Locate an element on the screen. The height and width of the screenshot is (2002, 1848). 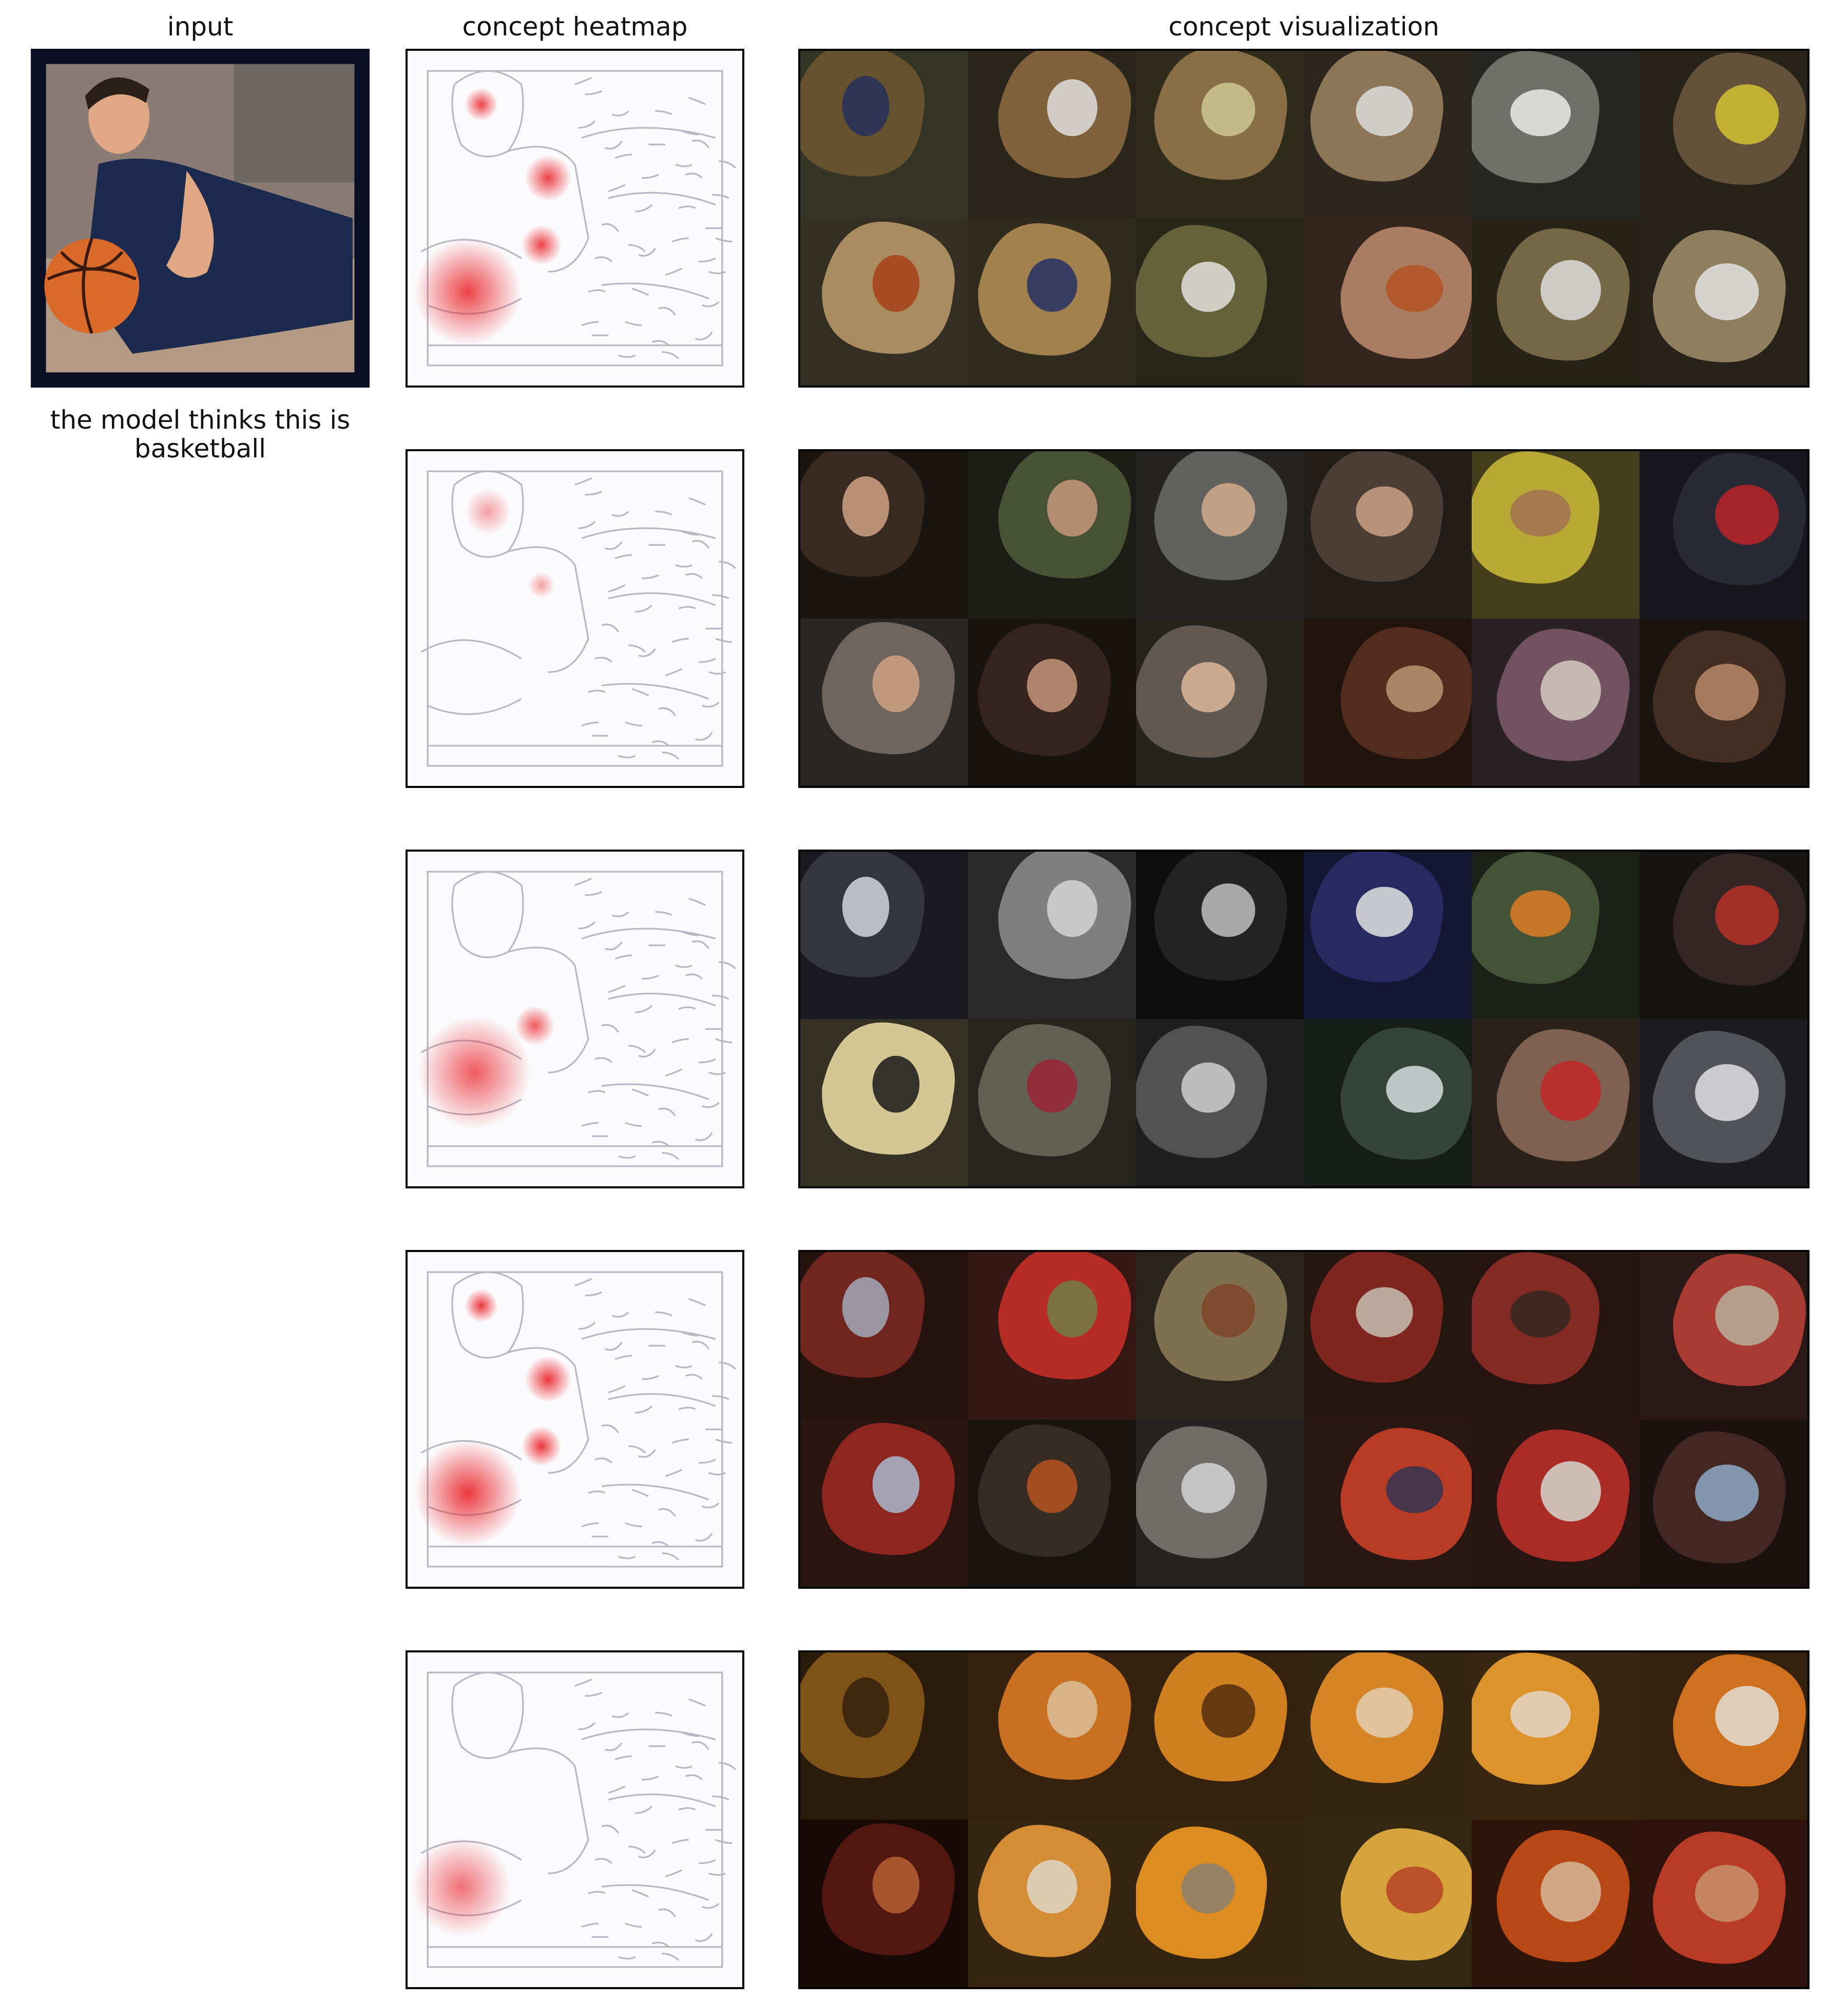
input-image is located at coordinates (200, 218).